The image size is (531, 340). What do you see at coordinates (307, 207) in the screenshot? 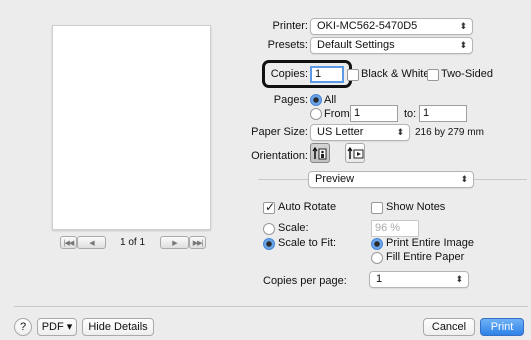
I see `auto-rotate-label: Auto Rotate` at bounding box center [307, 207].